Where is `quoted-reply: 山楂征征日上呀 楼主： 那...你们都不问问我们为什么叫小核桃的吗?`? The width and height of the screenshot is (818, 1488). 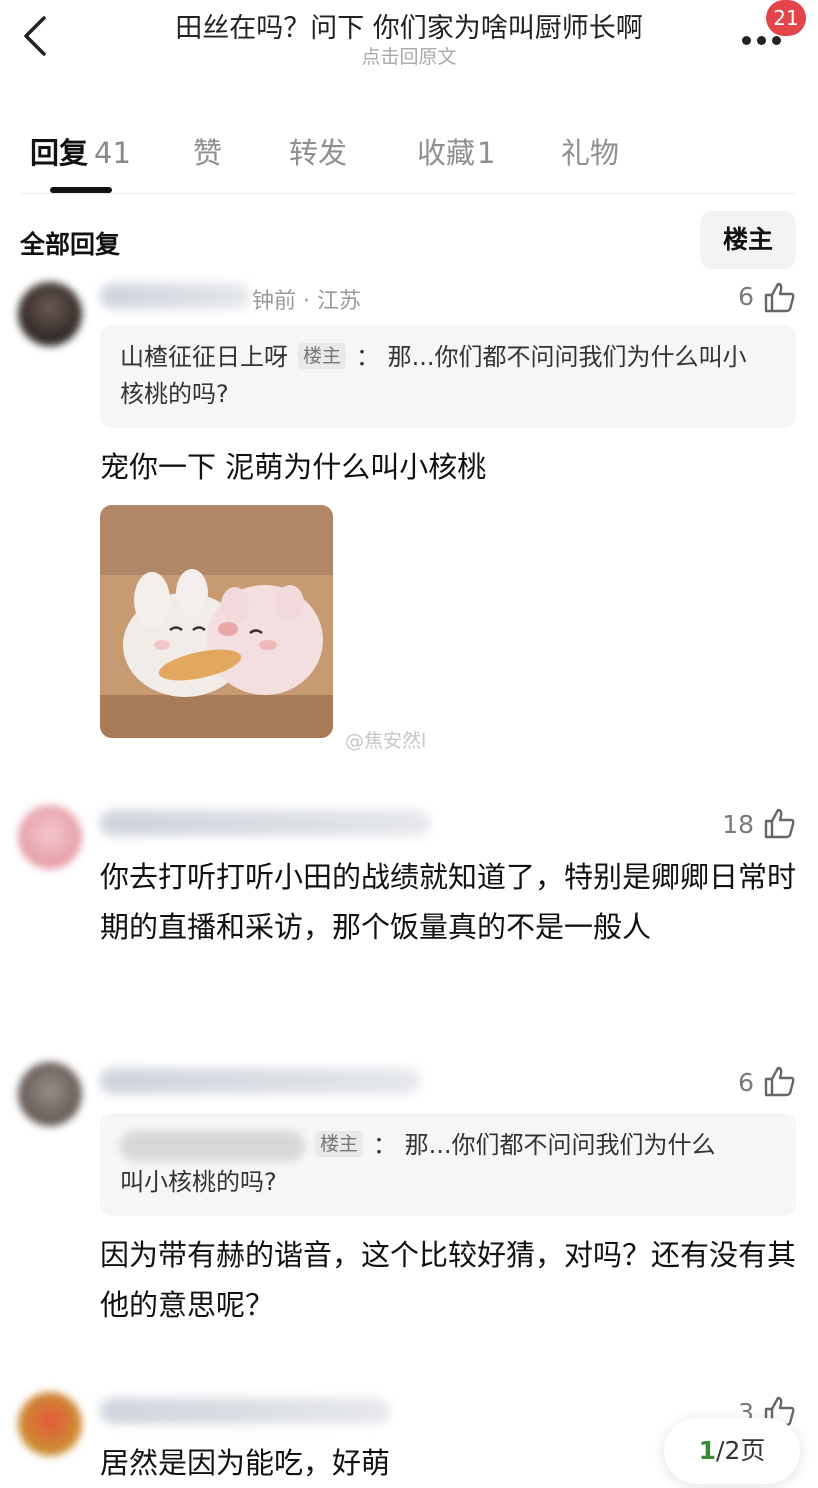
quoted-reply: 山楂征征日上呀 楼主： 那...你们都不问问我们为什么叫小核桃的吗? is located at coordinates (448, 376).